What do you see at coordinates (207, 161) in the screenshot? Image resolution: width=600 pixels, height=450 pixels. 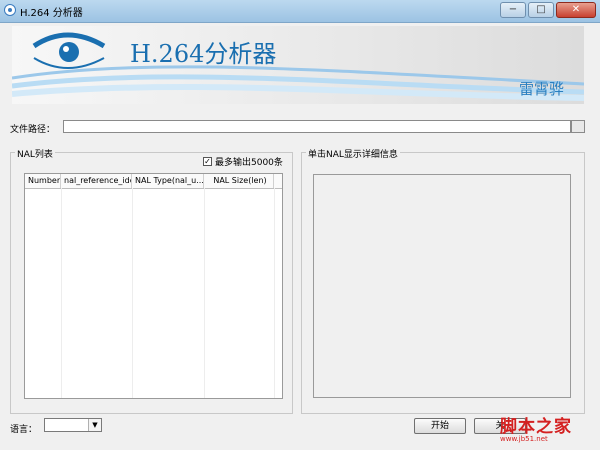 I see `max-output-checkbox: ✓` at bounding box center [207, 161].